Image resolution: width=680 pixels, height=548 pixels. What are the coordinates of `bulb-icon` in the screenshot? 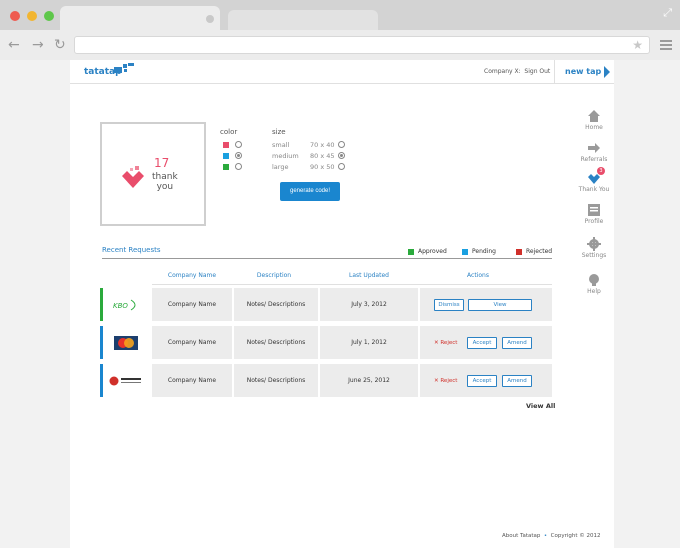 It's located at (594, 279).